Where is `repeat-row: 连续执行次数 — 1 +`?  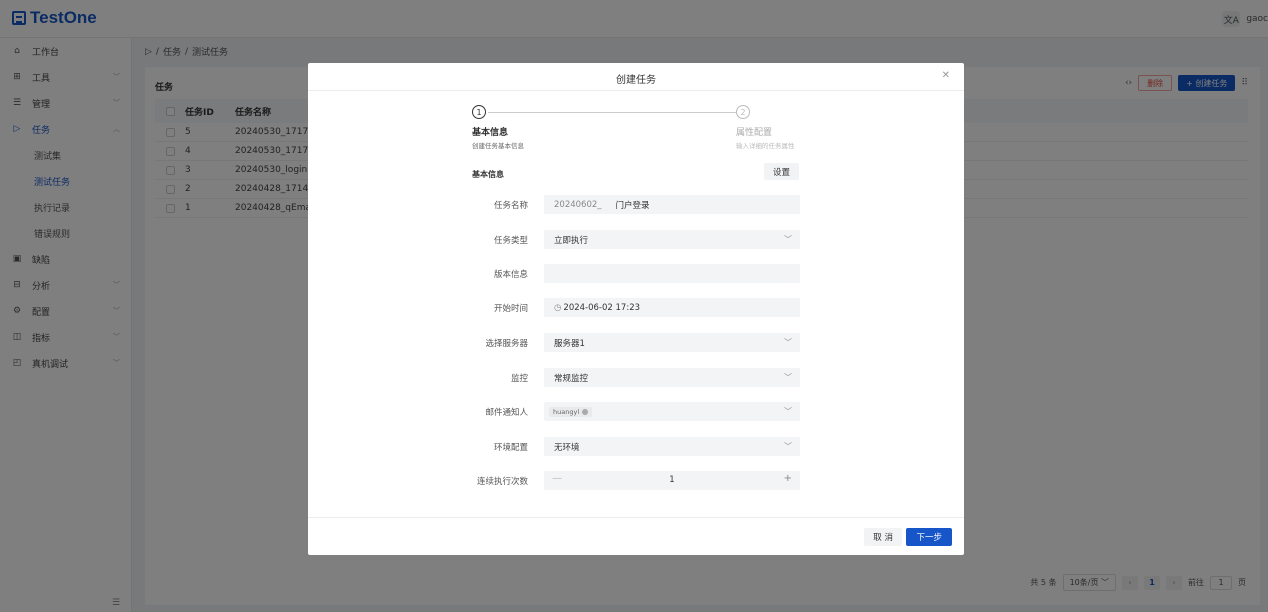 repeat-row: 连续执行次数 — 1 + is located at coordinates (636, 480).